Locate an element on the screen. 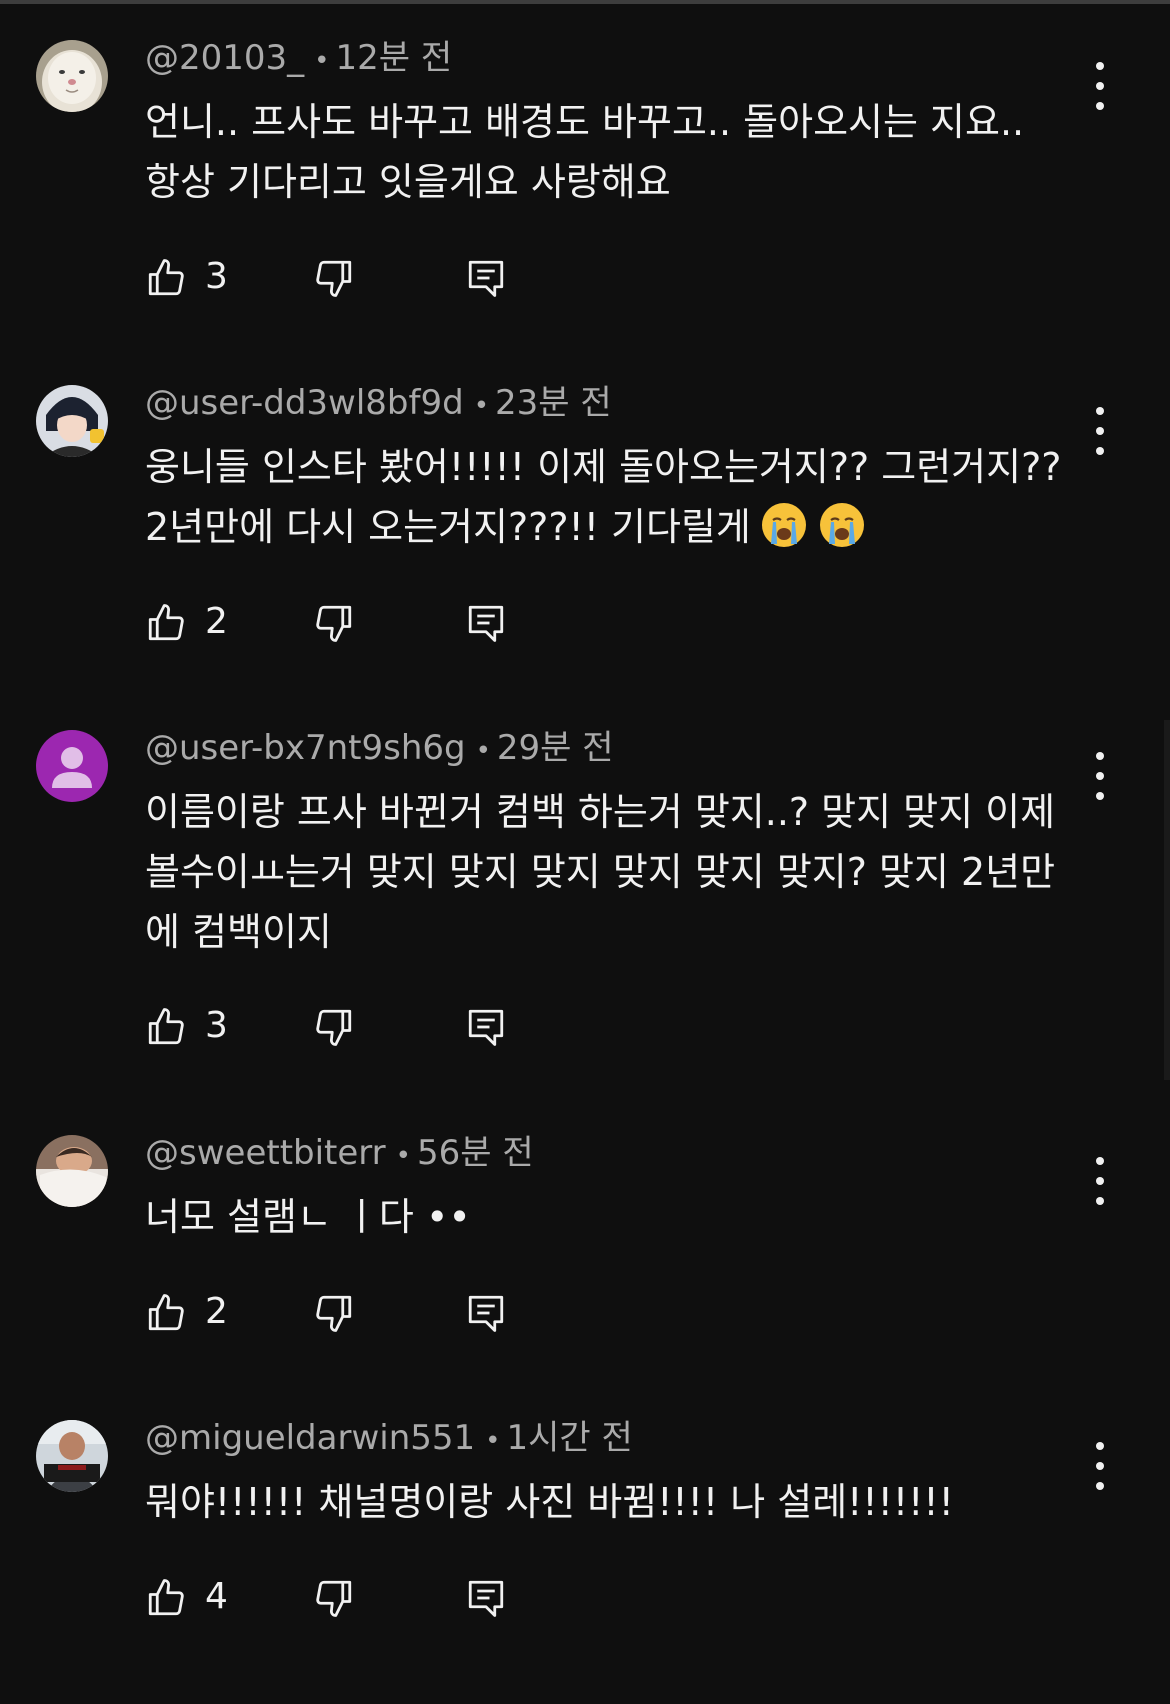 The height and width of the screenshot is (1704, 1170). comment-text-line: 2년만에 다시 오는거지???!! 기다릴게 is located at coordinates (448, 527).